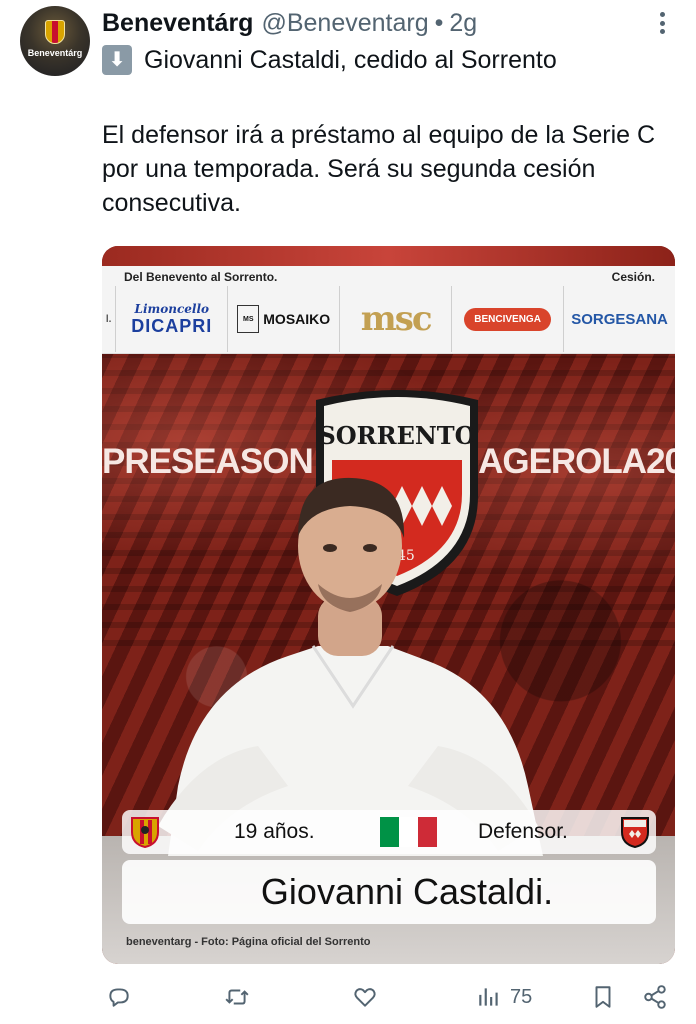  I want to click on timestamp: 2g, so click(463, 23).